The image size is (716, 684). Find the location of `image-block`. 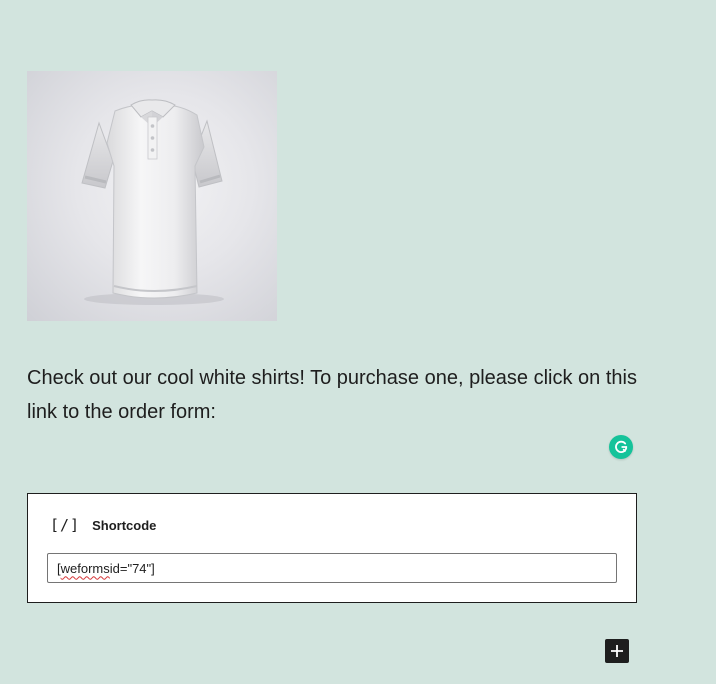

image-block is located at coordinates (152, 196).